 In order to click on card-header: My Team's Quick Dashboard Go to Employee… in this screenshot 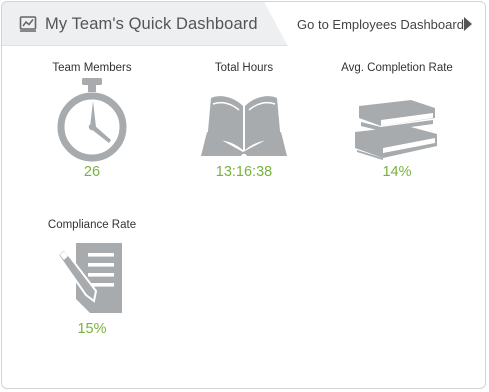, I will do `click(243, 24)`.